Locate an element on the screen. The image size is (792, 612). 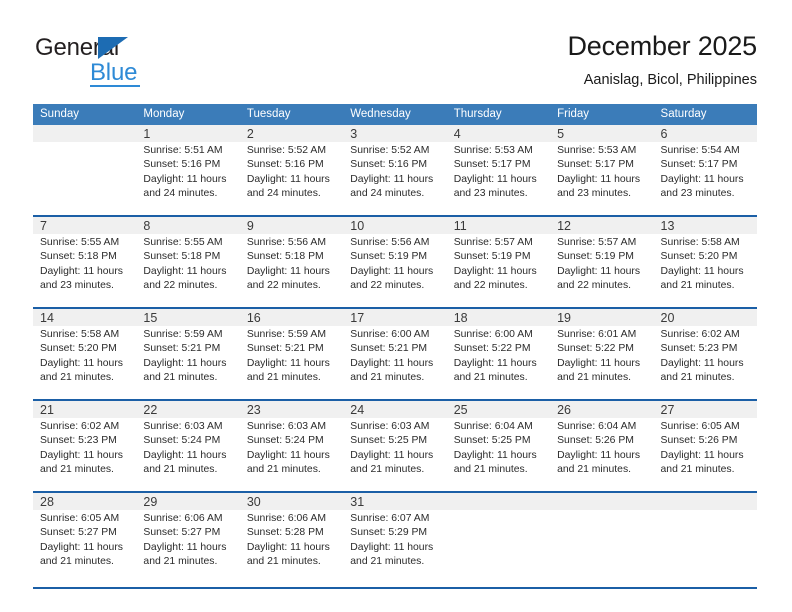
day-number-cell: 27 is located at coordinates (705, 409).